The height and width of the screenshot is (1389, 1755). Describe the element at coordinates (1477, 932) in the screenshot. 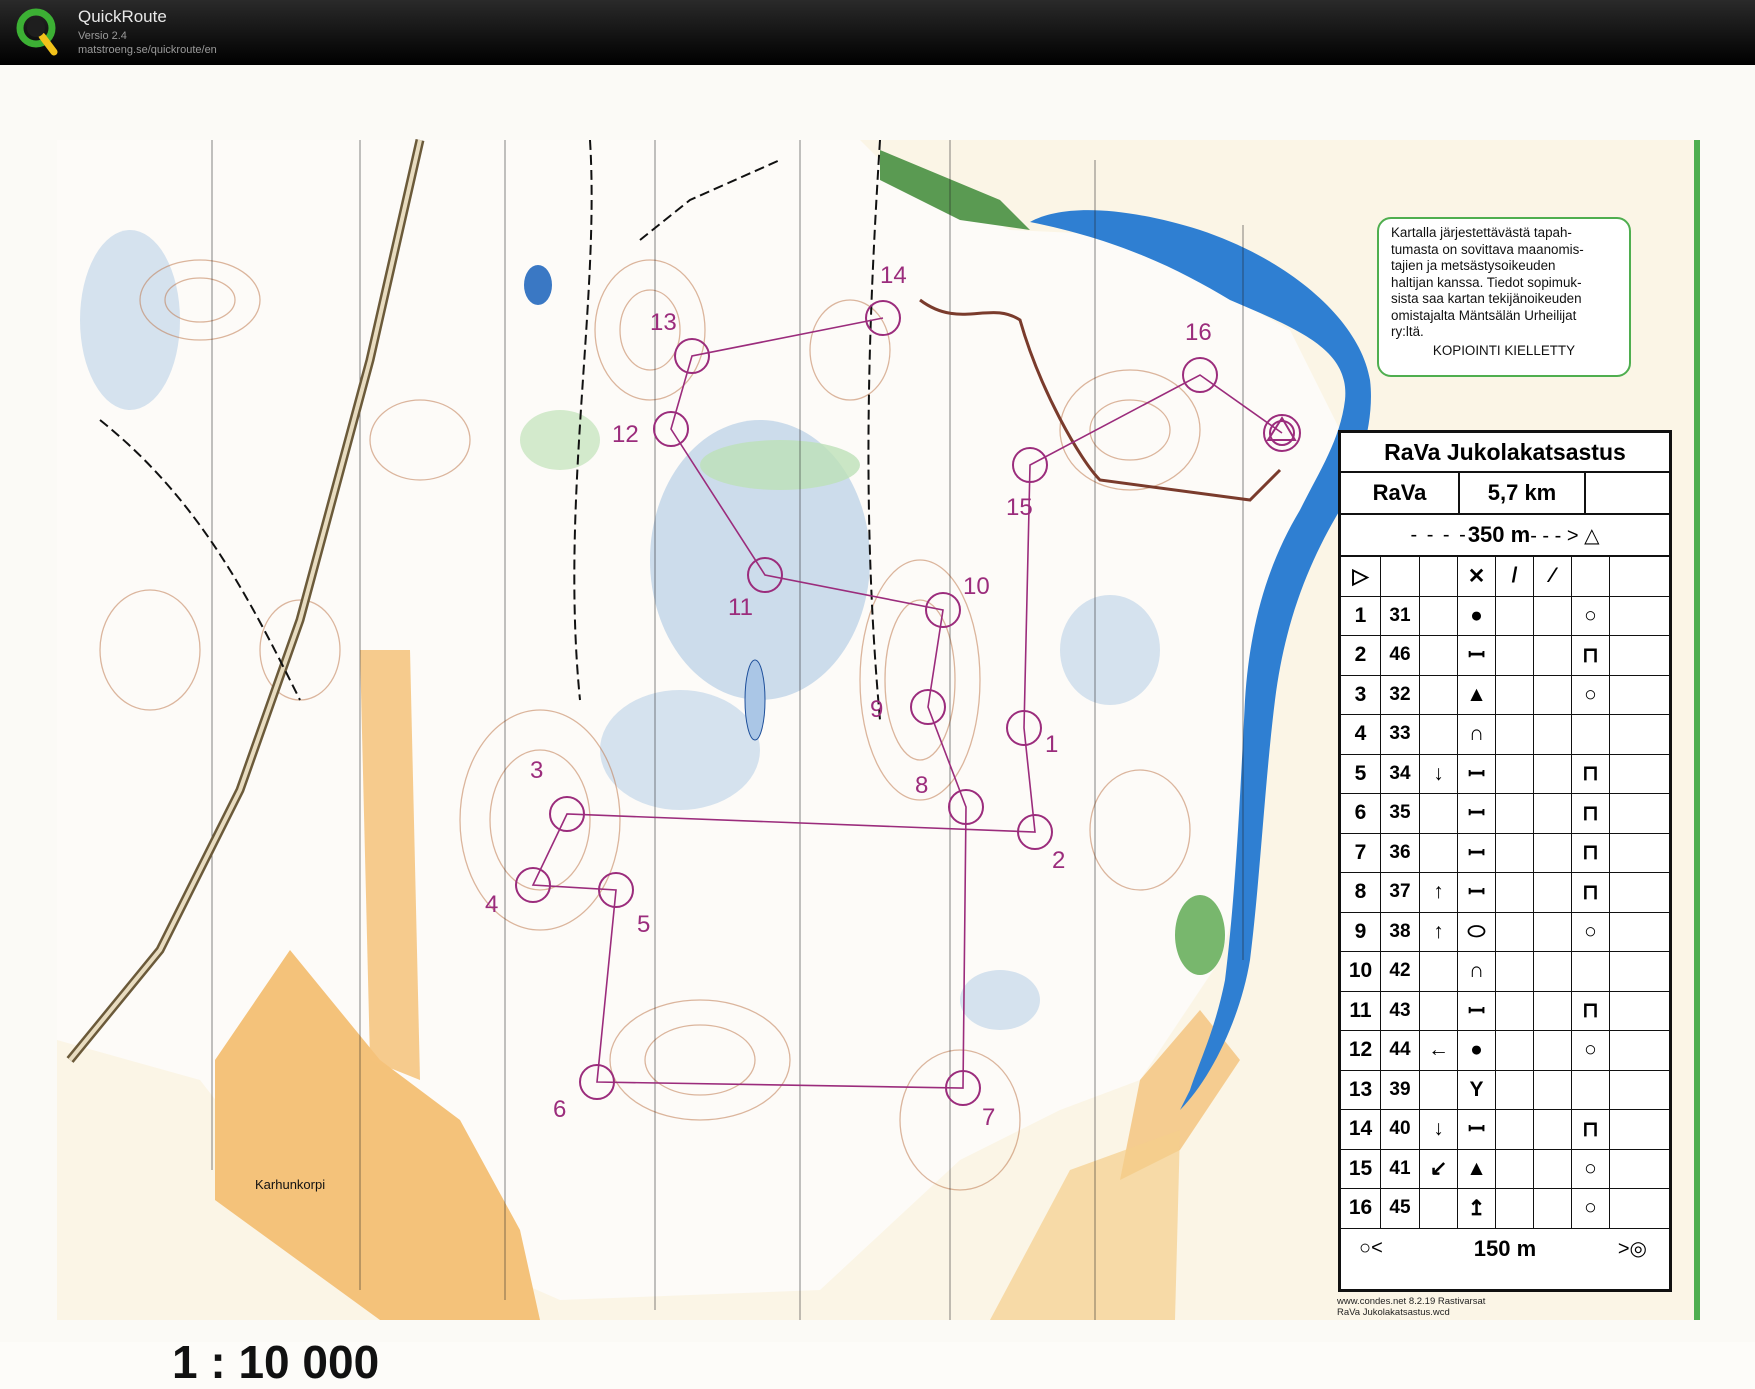

I see `cd-feature-cell: ⬭` at that location.